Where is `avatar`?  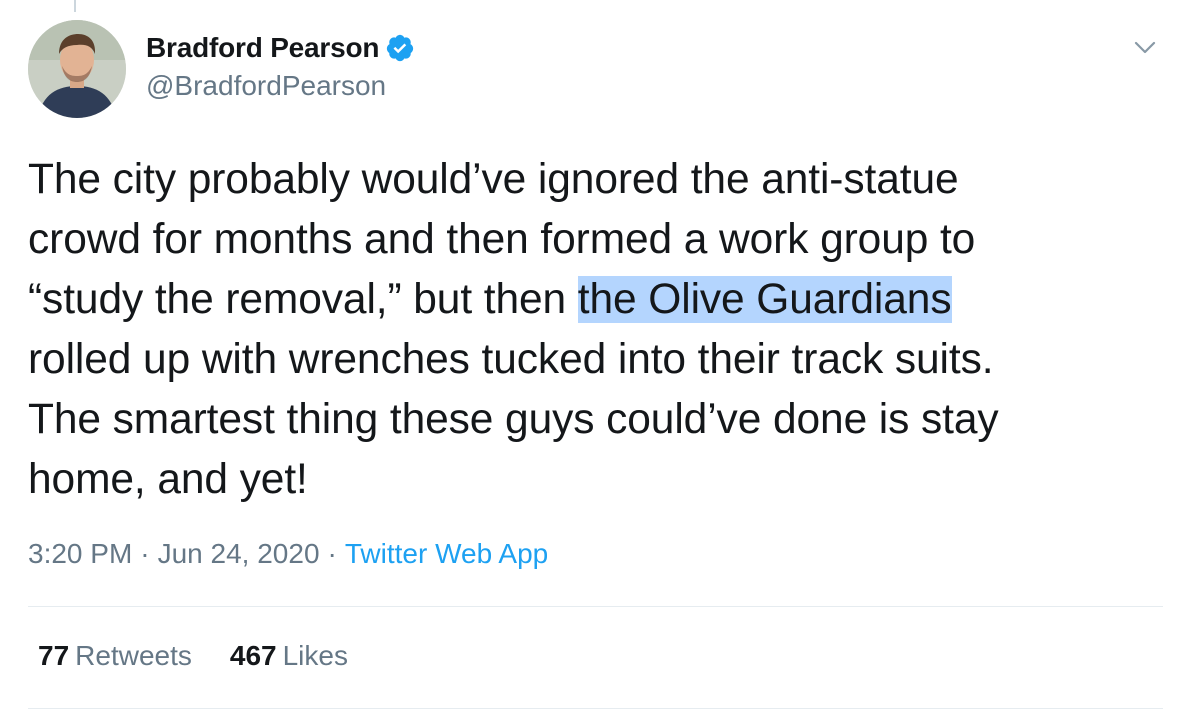 avatar is located at coordinates (77, 69).